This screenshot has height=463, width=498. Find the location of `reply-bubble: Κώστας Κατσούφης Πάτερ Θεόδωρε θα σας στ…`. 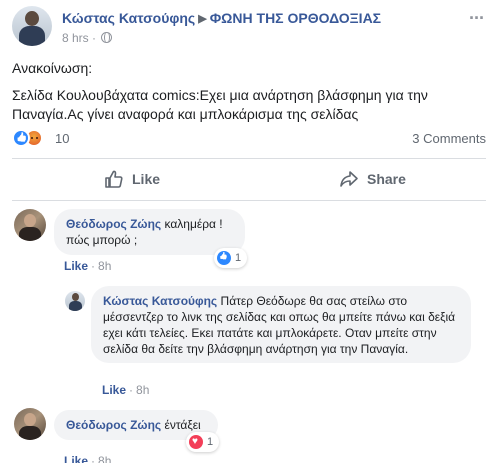

reply-bubble: Κώστας Κατσούφης Πάτερ Θεόδωρε θα σας στ… is located at coordinates (281, 324).